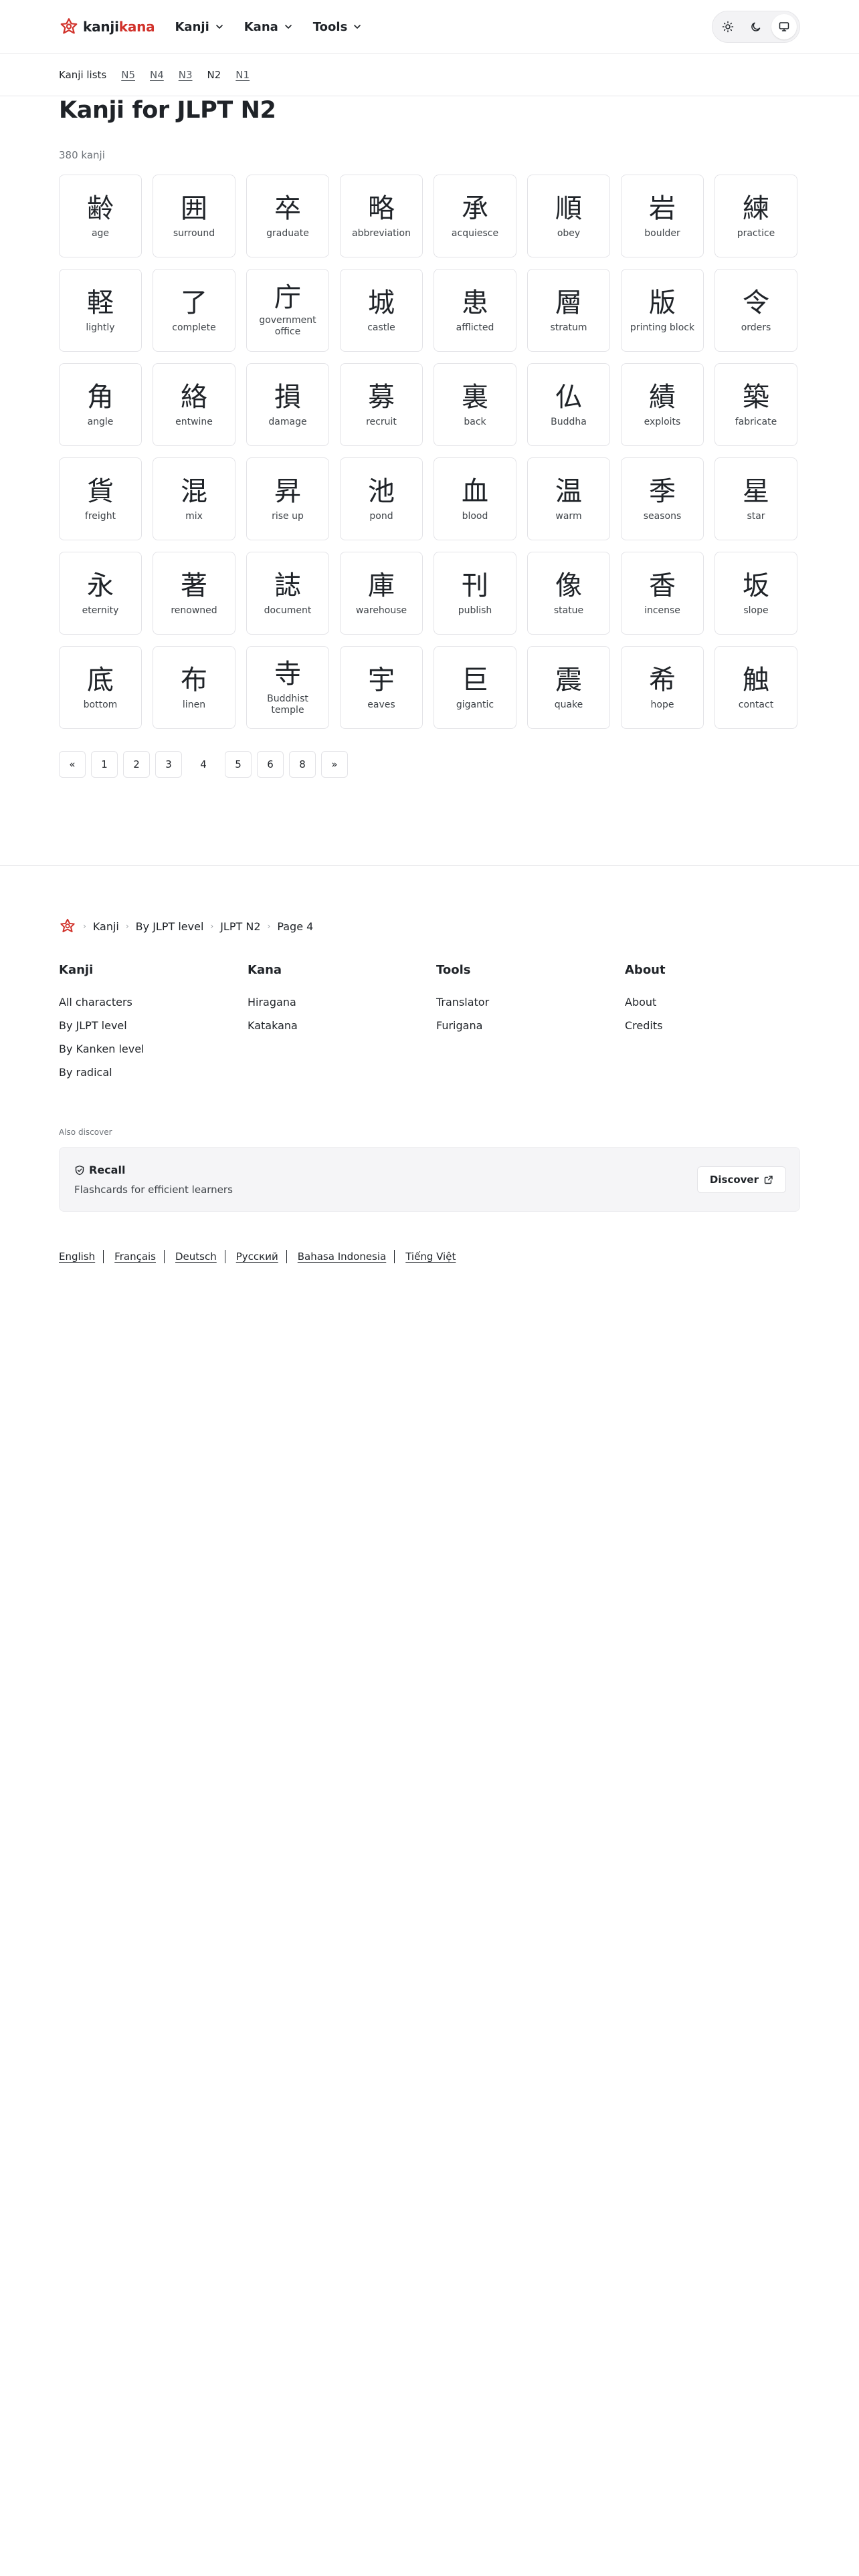  What do you see at coordinates (755, 216) in the screenshot?
I see `kanji-card: 練 practice` at bounding box center [755, 216].